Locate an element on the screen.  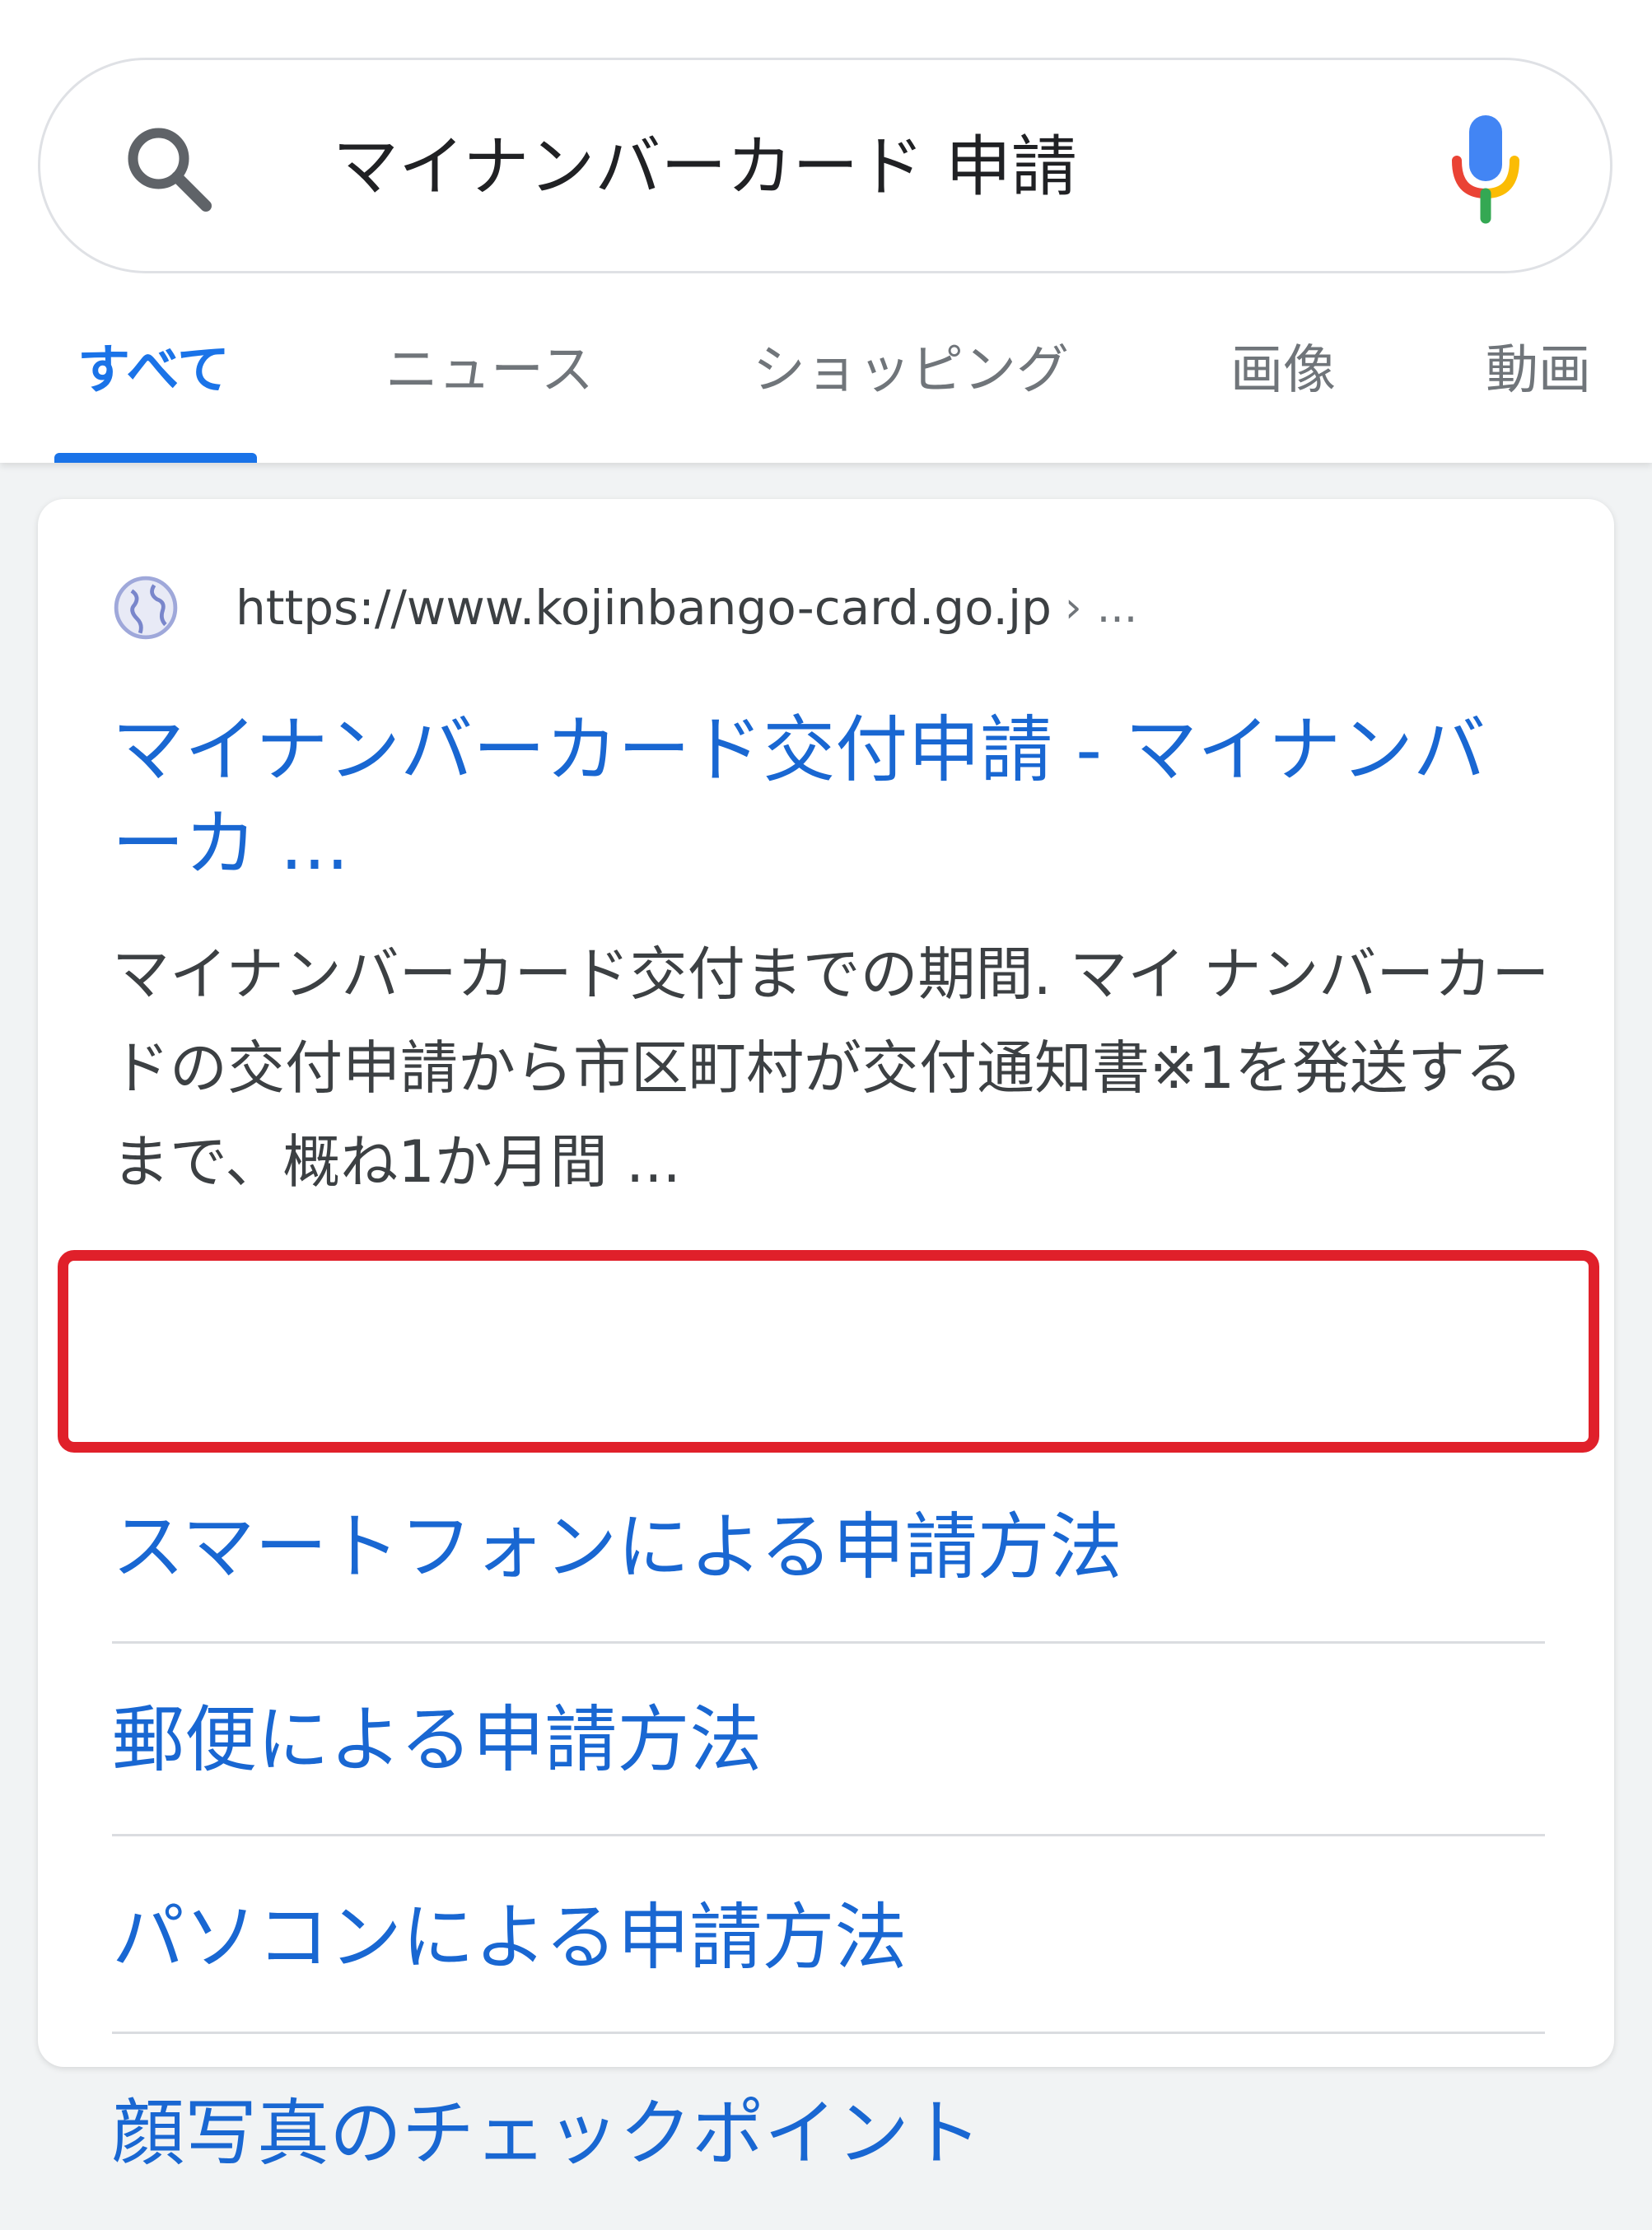
result-url: https://www.kojinbango-card.go.jp is located at coordinates (644, 608).